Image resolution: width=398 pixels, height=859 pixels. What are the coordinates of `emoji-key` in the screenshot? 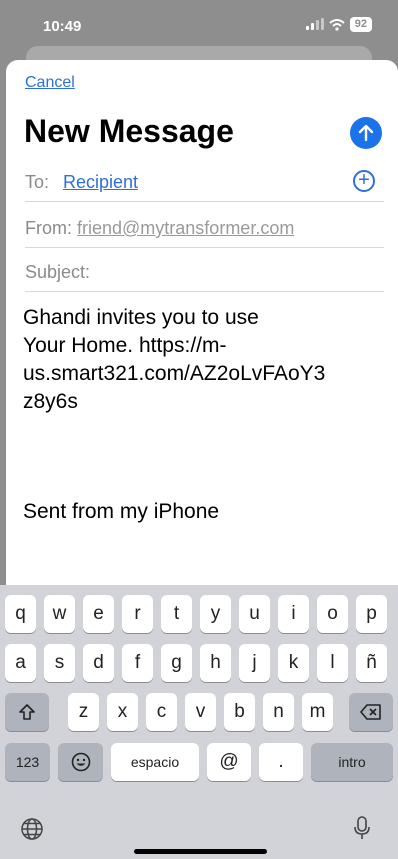 It's located at (80, 762).